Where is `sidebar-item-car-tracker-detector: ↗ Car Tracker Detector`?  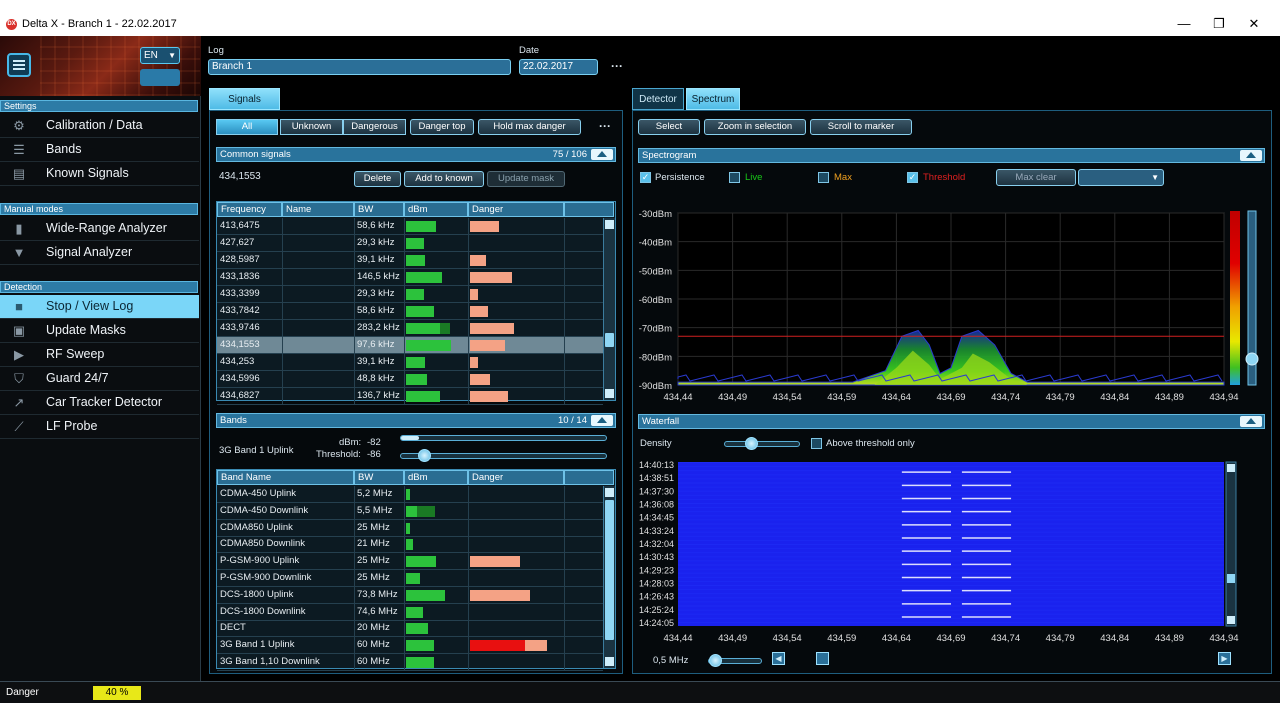 sidebar-item-car-tracker-detector: ↗ Car Tracker Detector is located at coordinates (99, 403).